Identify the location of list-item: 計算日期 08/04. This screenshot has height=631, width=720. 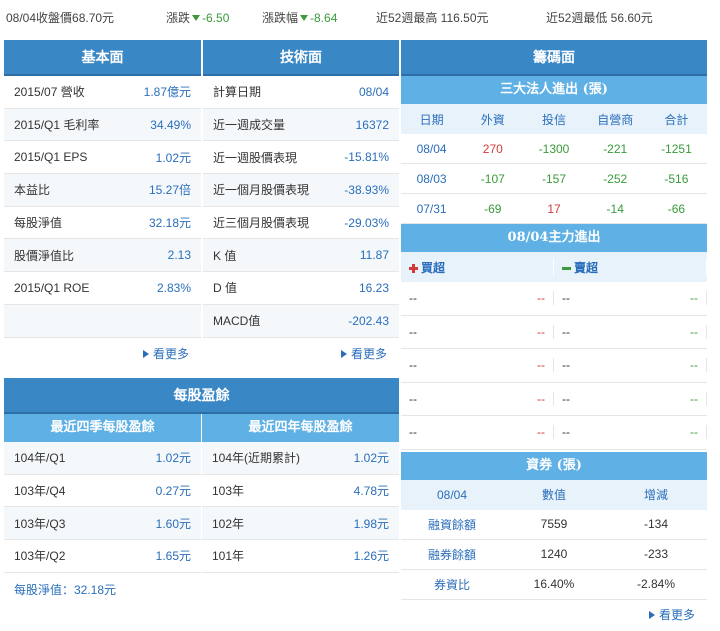
(301, 92).